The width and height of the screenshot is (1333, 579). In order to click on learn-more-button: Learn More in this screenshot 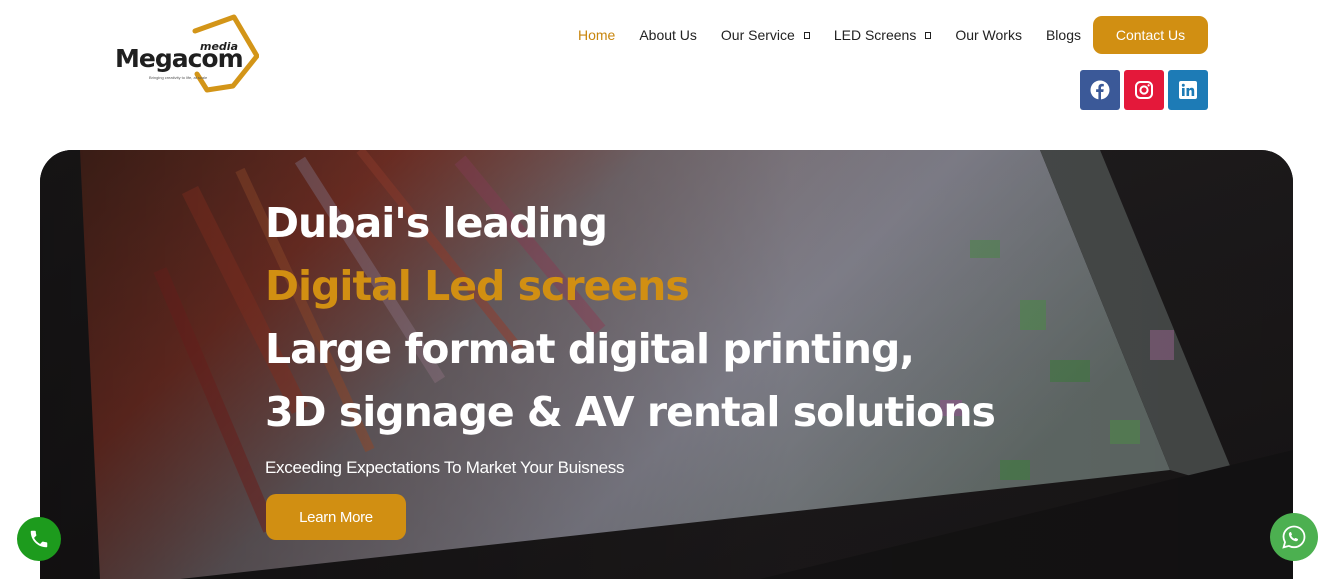, I will do `click(336, 517)`.